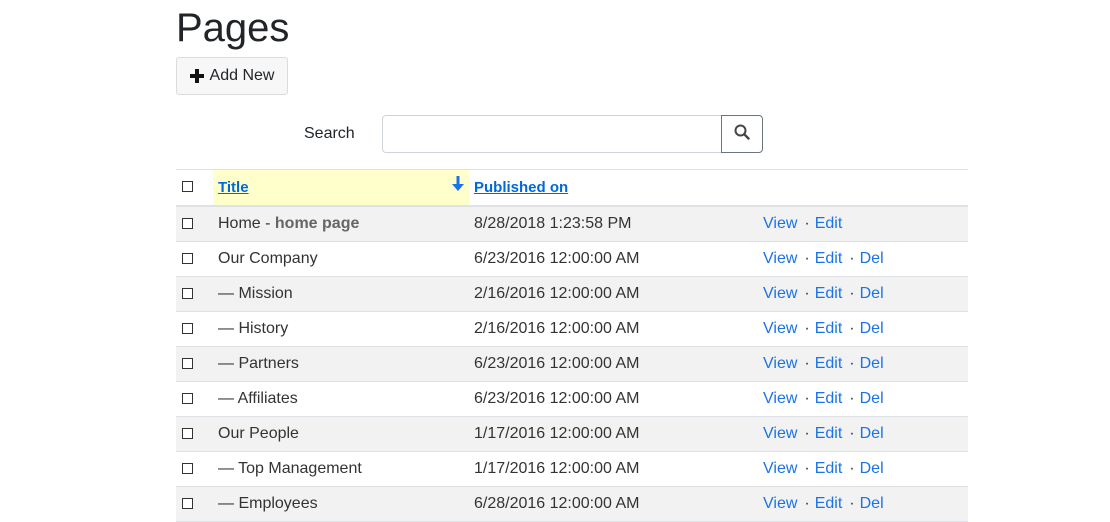  Describe the element at coordinates (268, 504) in the screenshot. I see `page-title-cell: — Employees` at that location.